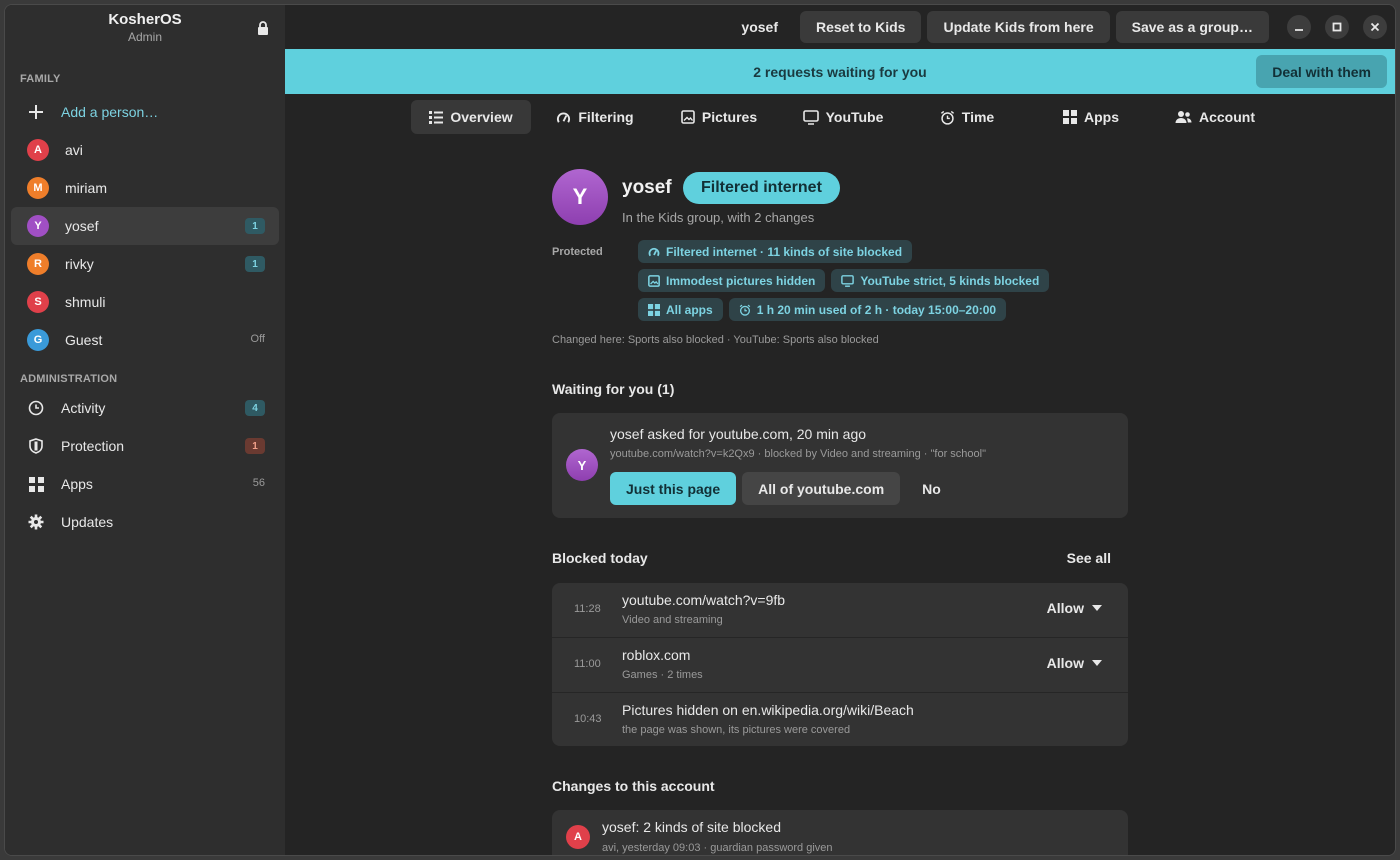 Image resolution: width=1400 pixels, height=860 pixels. I want to click on person-name: avi, so click(74, 150).